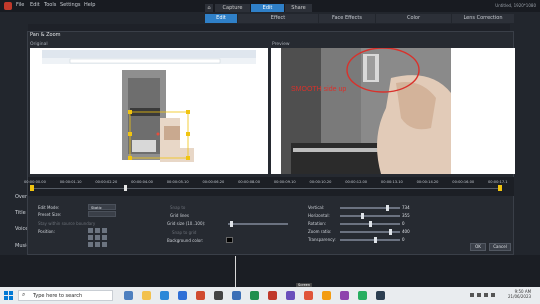  I want to click on menu-help: Help, so click(89, 5).